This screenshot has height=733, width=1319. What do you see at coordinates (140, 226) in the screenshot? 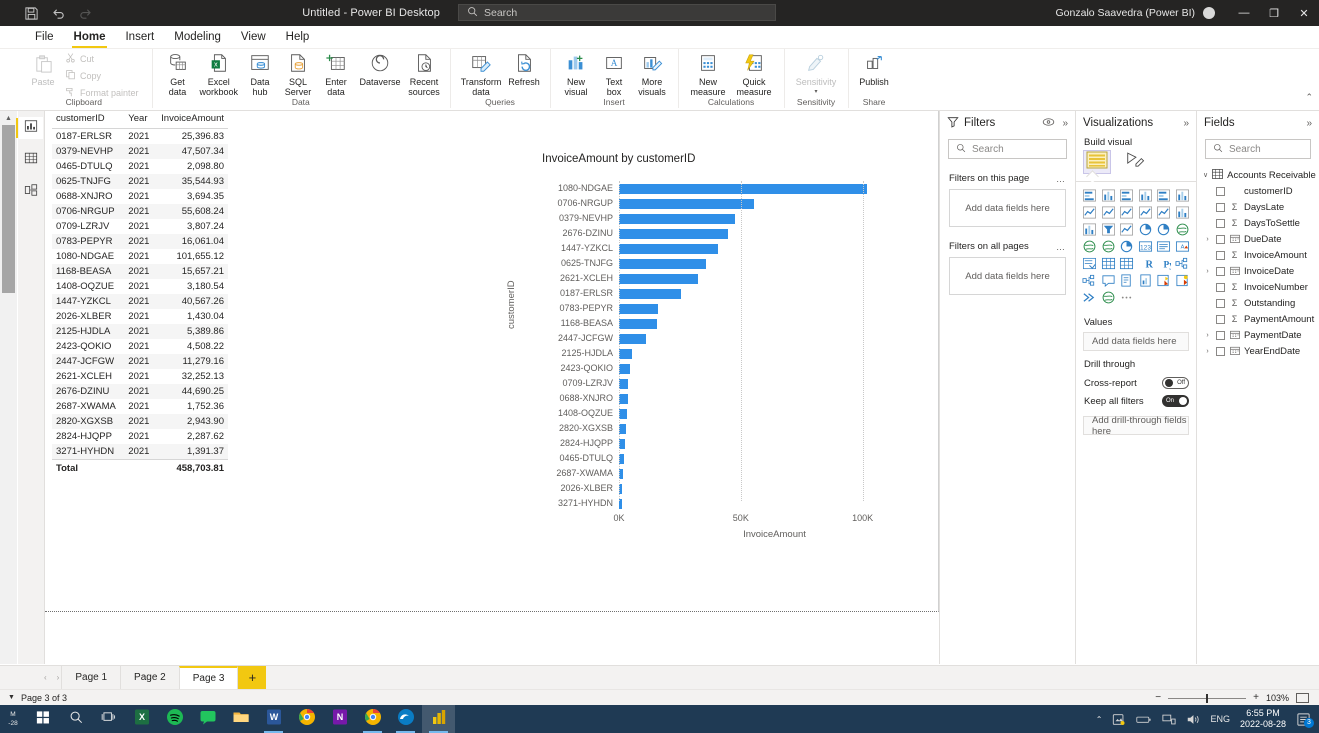
I see `table-row: 0709-LZRJV 2021 3,807.24` at bounding box center [140, 226].